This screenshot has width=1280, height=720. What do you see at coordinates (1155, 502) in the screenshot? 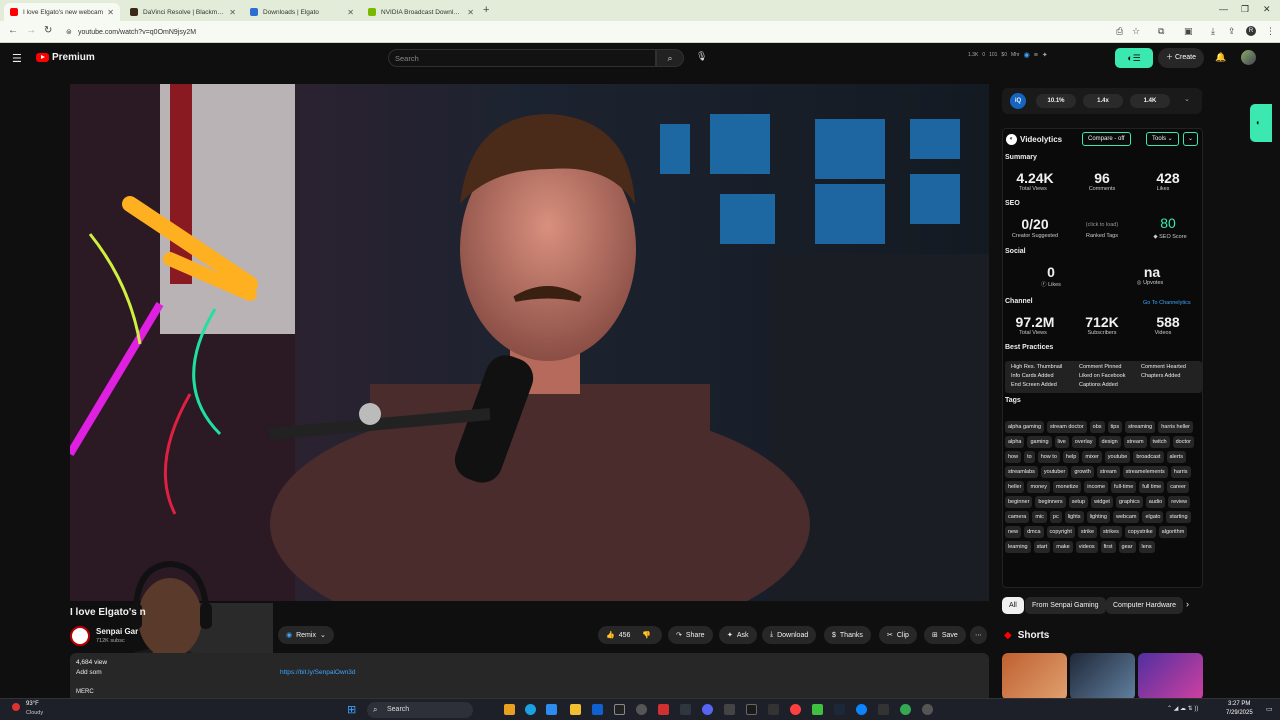
I see `tag-item: audio` at bounding box center [1155, 502].